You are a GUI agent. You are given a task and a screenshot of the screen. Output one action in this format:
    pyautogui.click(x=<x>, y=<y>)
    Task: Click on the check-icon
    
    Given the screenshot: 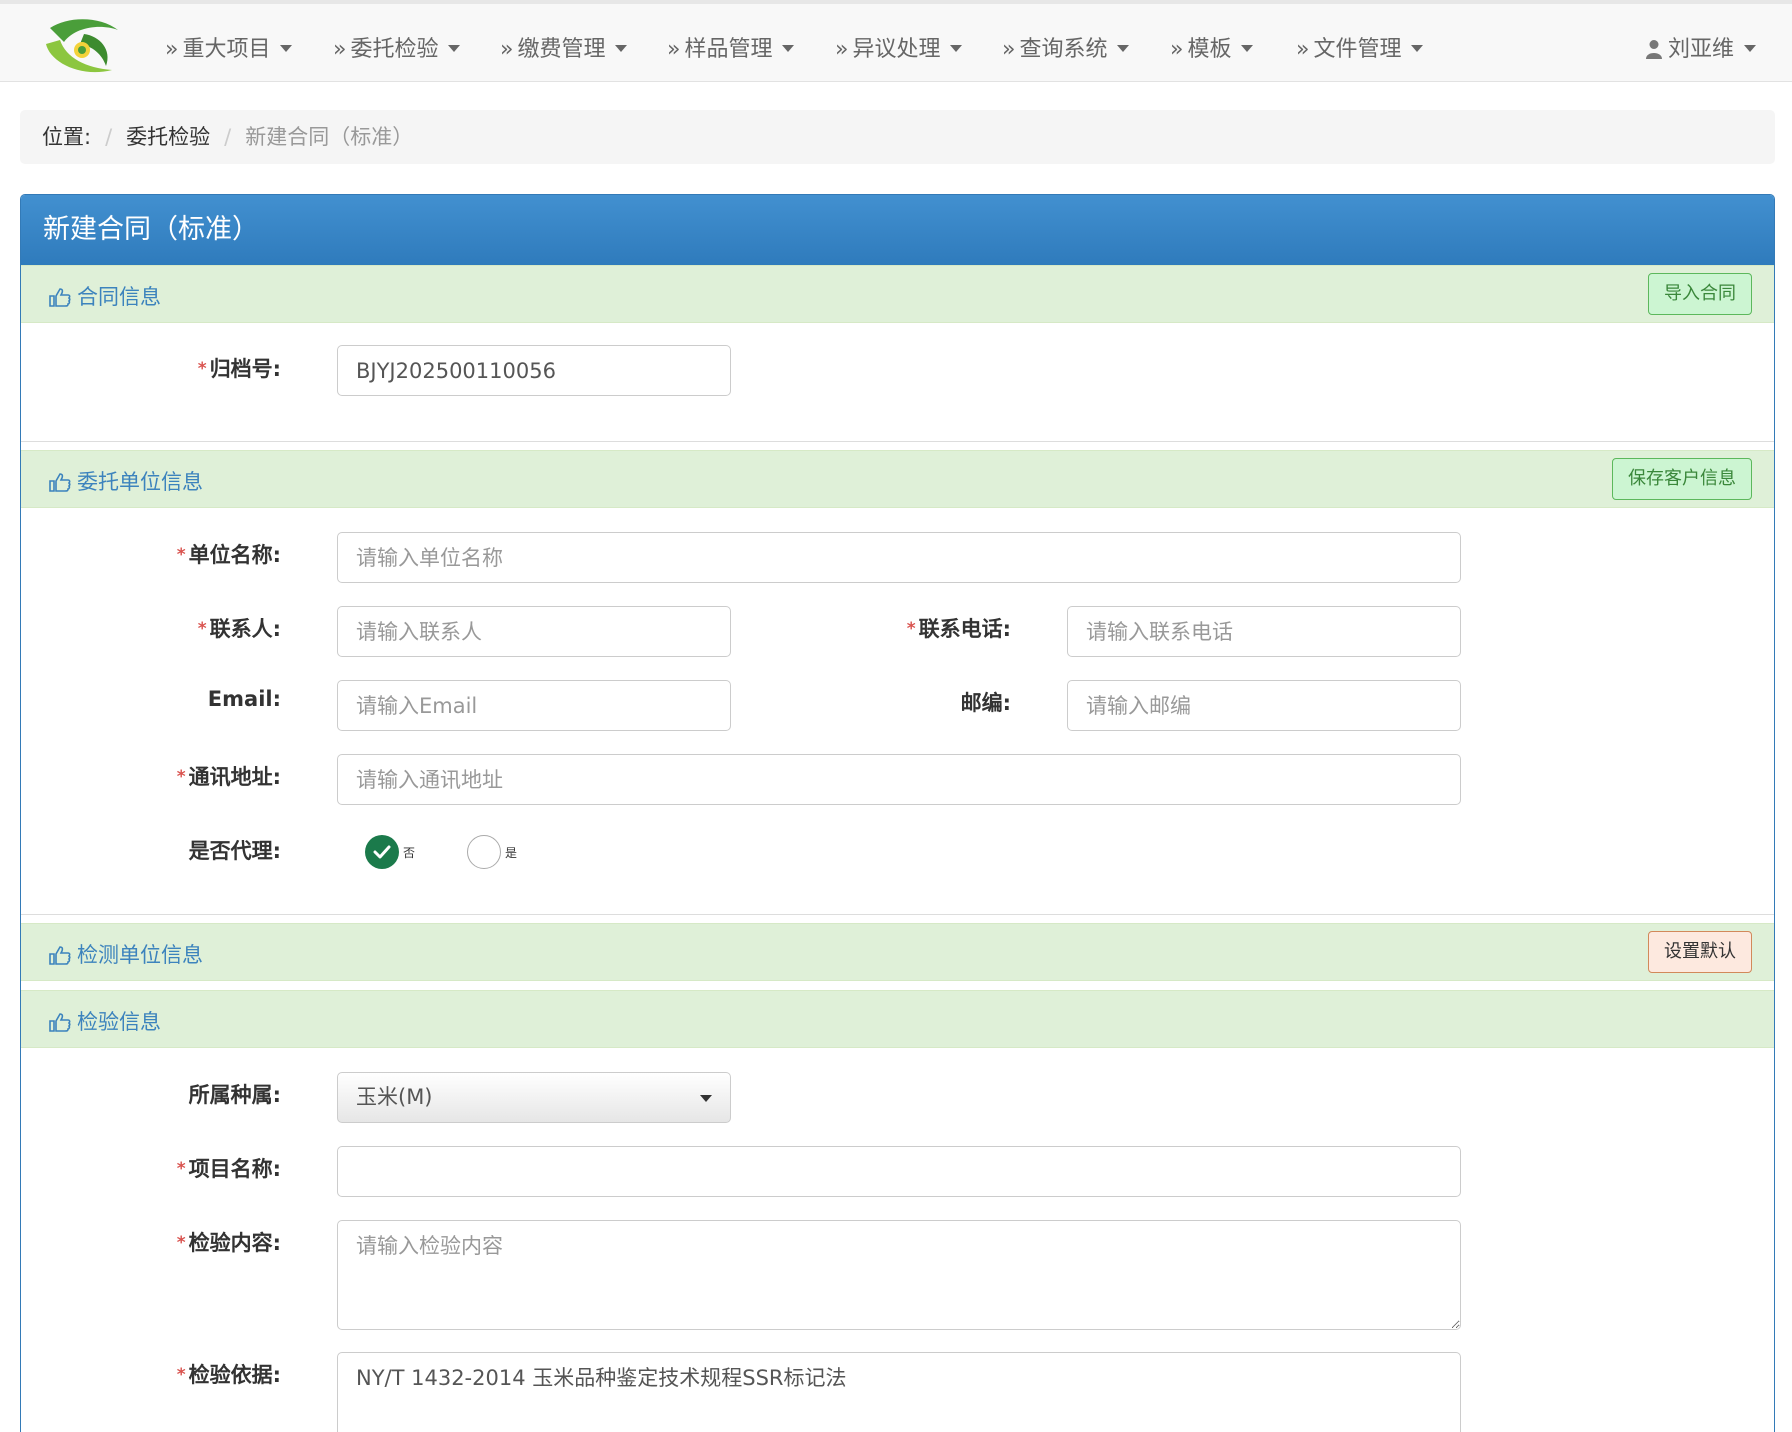 What is the action you would take?
    pyautogui.click(x=382, y=852)
    